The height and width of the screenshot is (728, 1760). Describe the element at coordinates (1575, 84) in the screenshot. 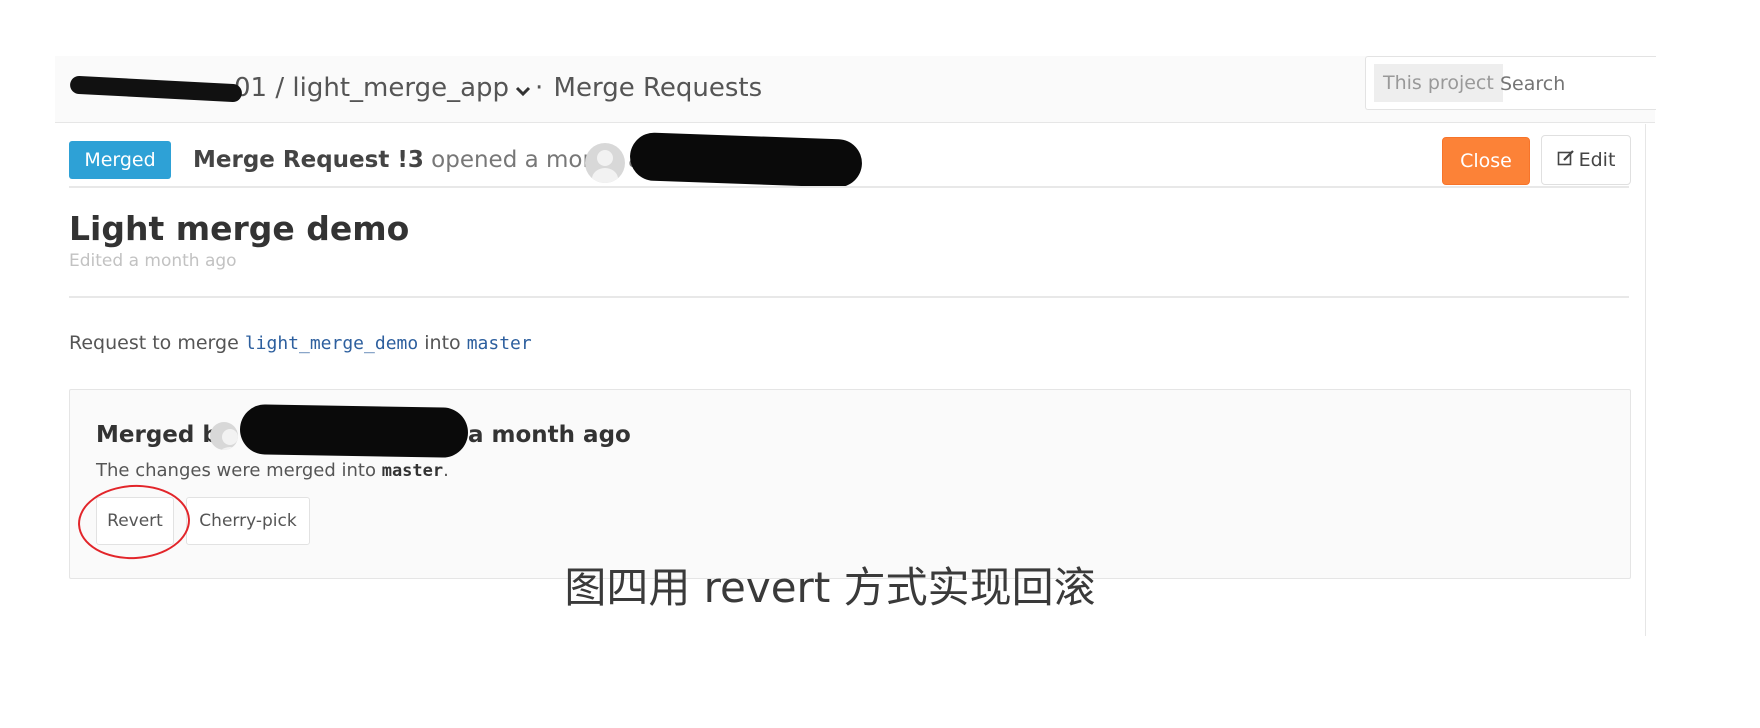

I see `search-input` at that location.